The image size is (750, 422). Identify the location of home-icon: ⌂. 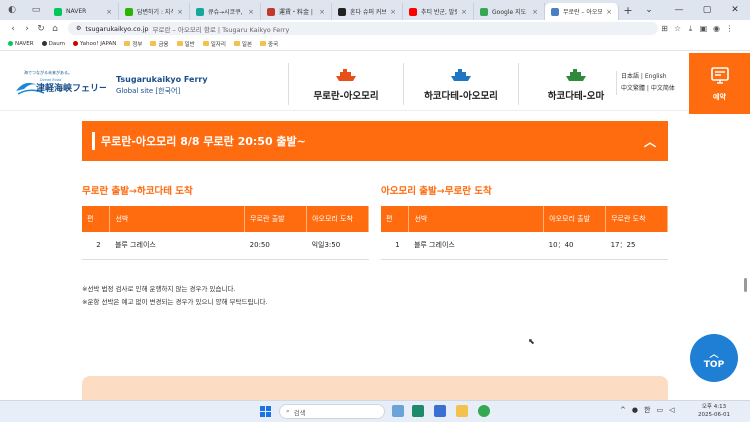
(55, 29).